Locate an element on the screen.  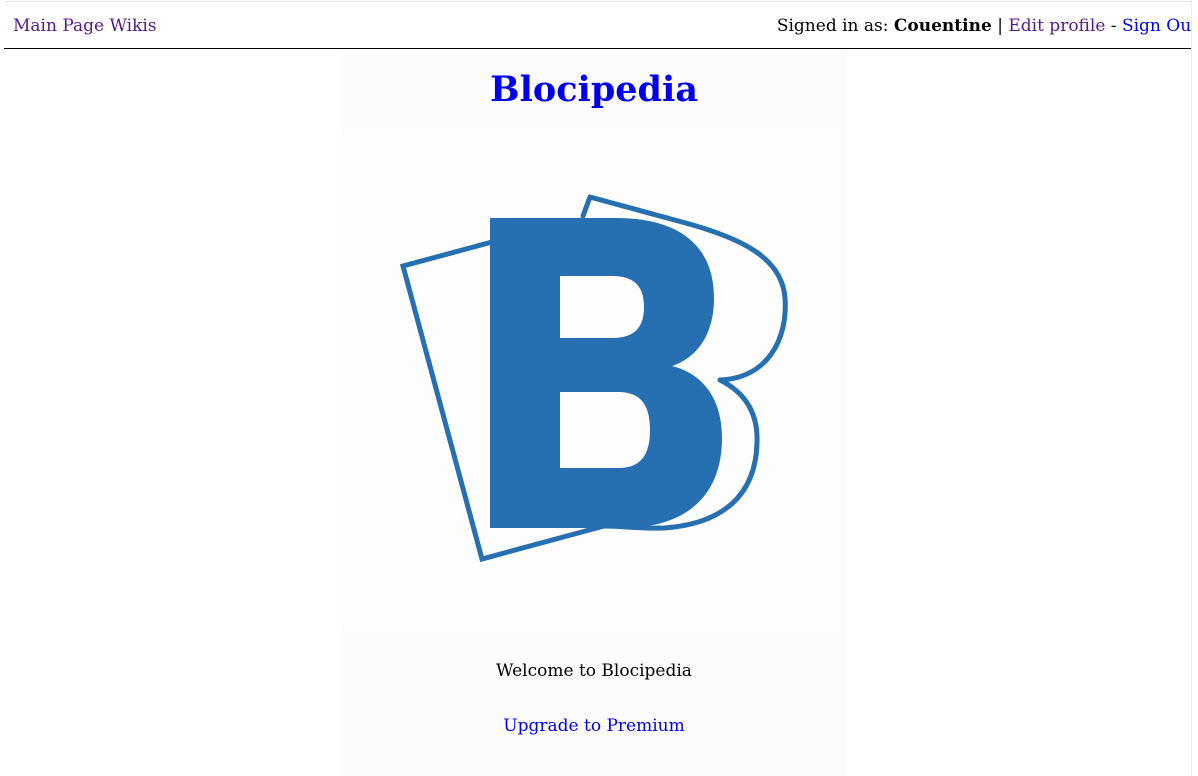
nav-left: Main Page Wikis is located at coordinates (85, 26).